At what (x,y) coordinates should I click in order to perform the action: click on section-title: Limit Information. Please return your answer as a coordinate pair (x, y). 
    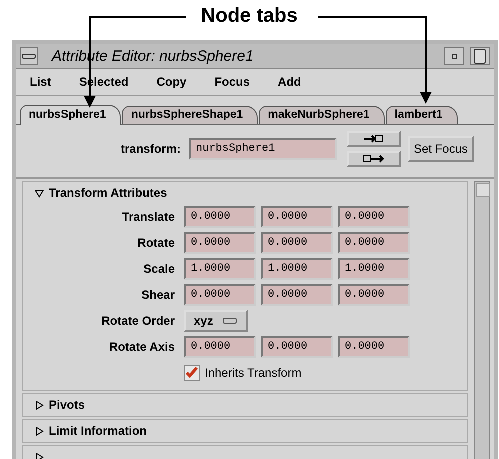
    Looking at the image, I should click on (98, 431).